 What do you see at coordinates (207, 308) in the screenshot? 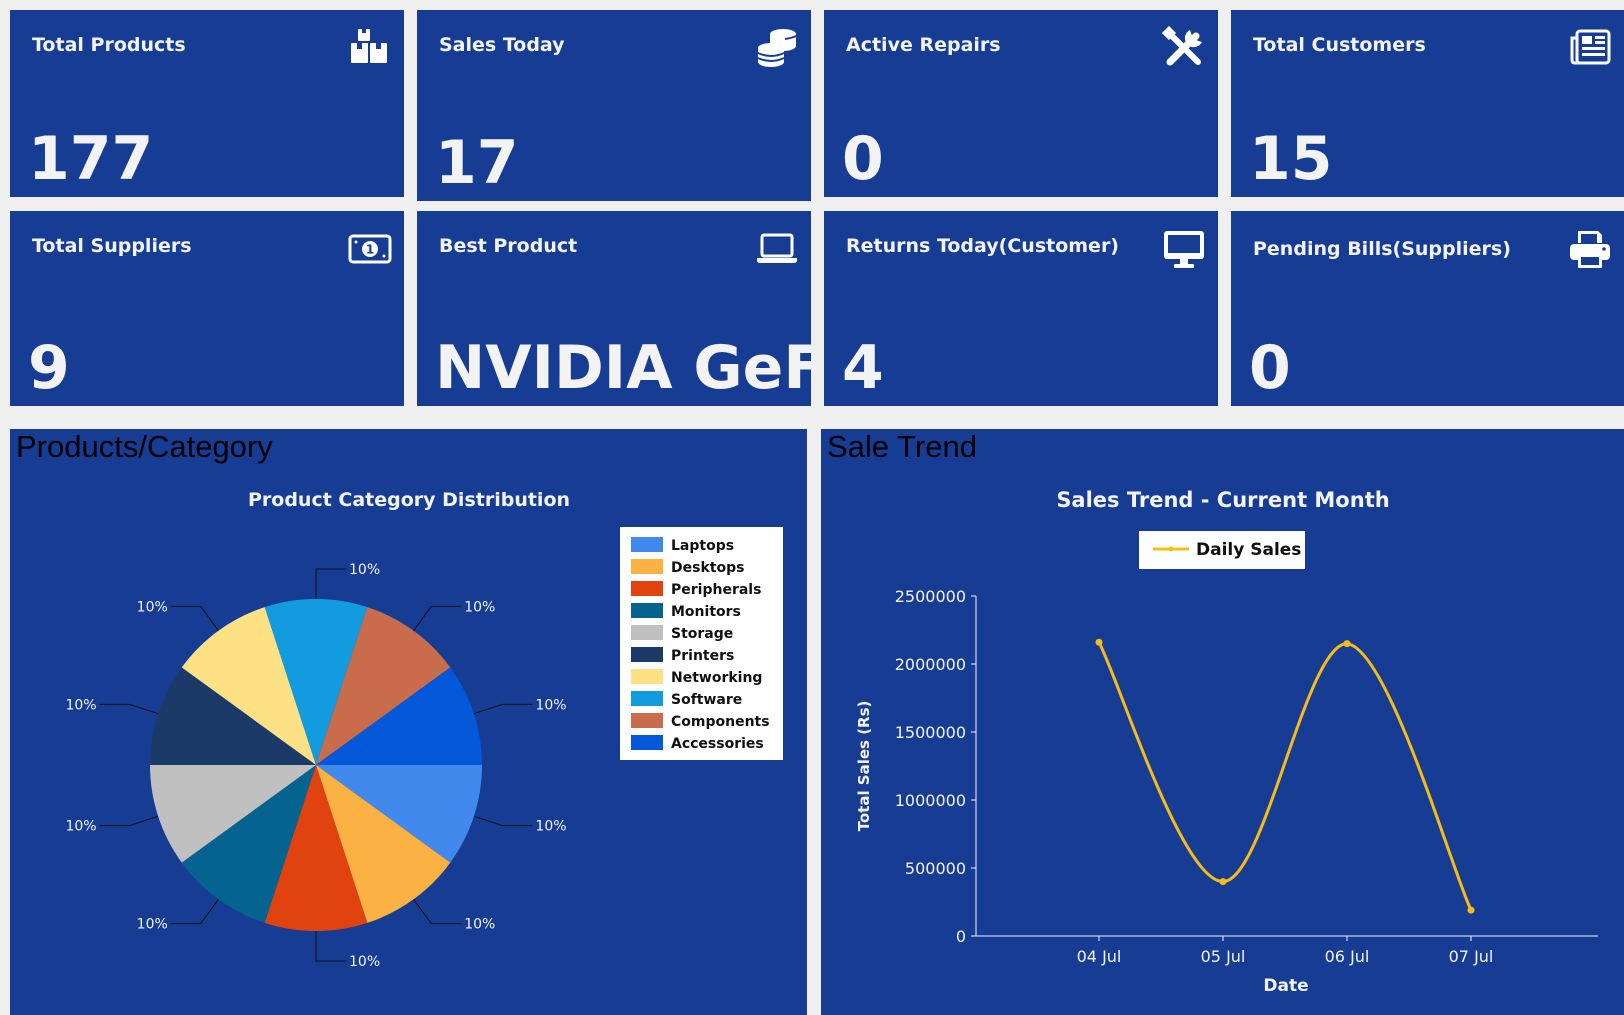
I see `stat-card-total-suppliers: Total Suppliers 1 9` at bounding box center [207, 308].